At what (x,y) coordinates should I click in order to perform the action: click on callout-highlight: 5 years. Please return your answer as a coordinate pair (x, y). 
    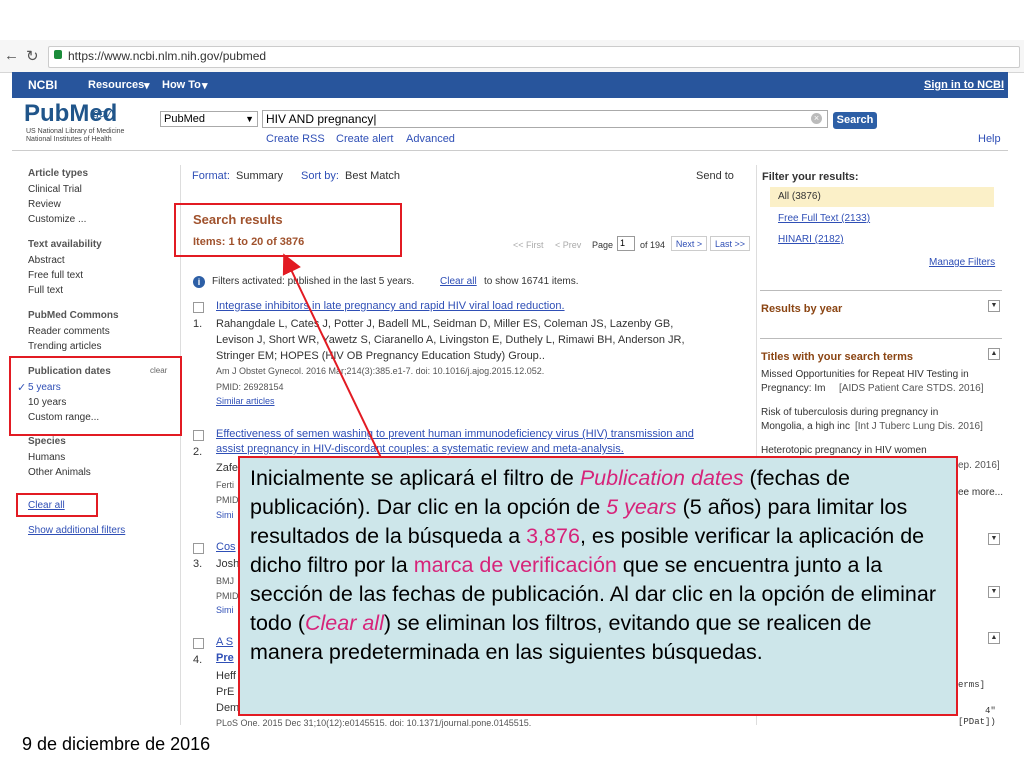
    Looking at the image, I should click on (641, 507).